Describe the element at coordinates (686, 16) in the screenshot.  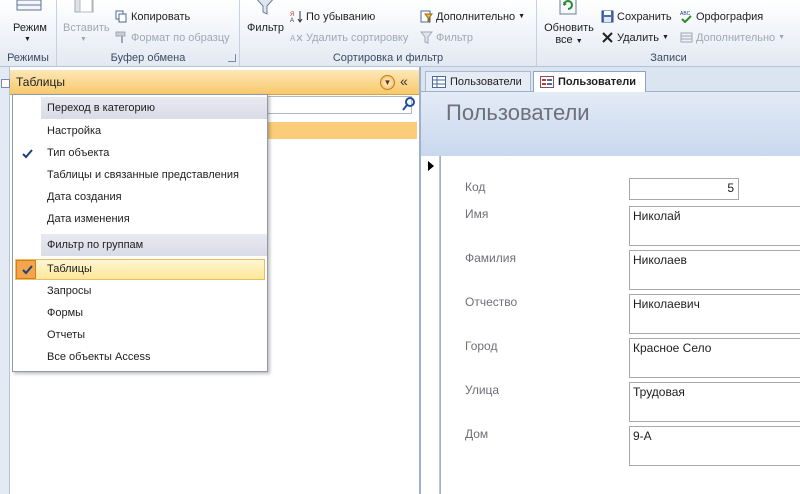
I see `spelling-icon: ABC` at that location.